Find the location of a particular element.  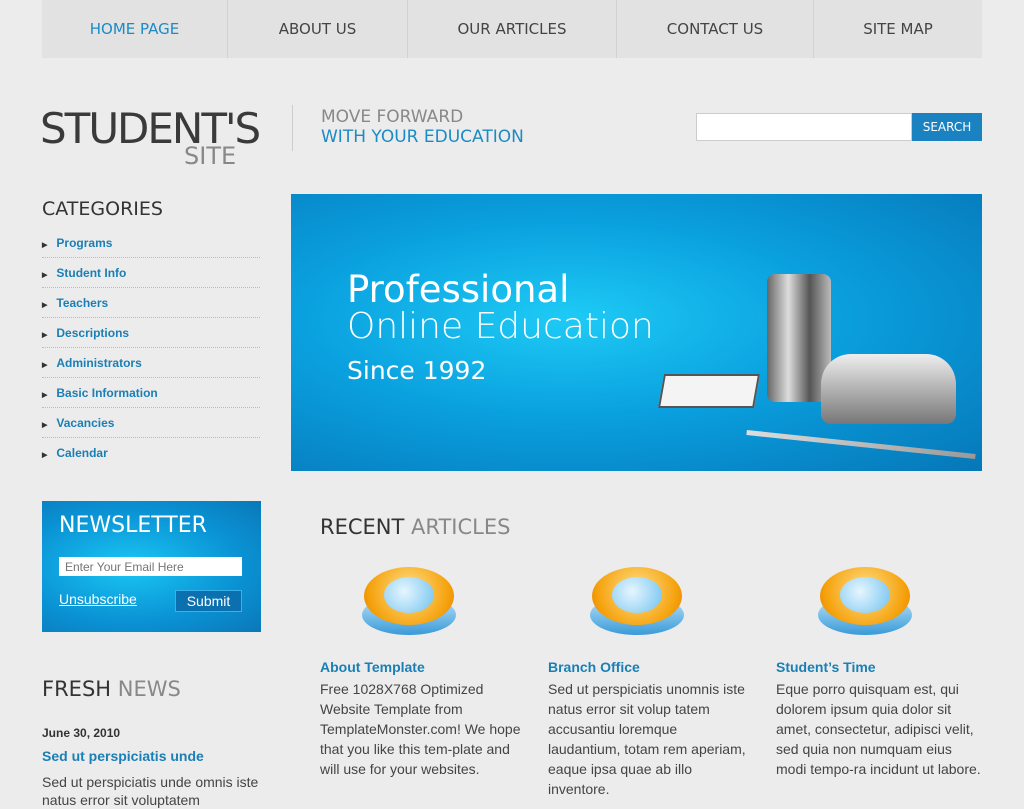

category-item: ▶ Descriptions is located at coordinates (151, 333).